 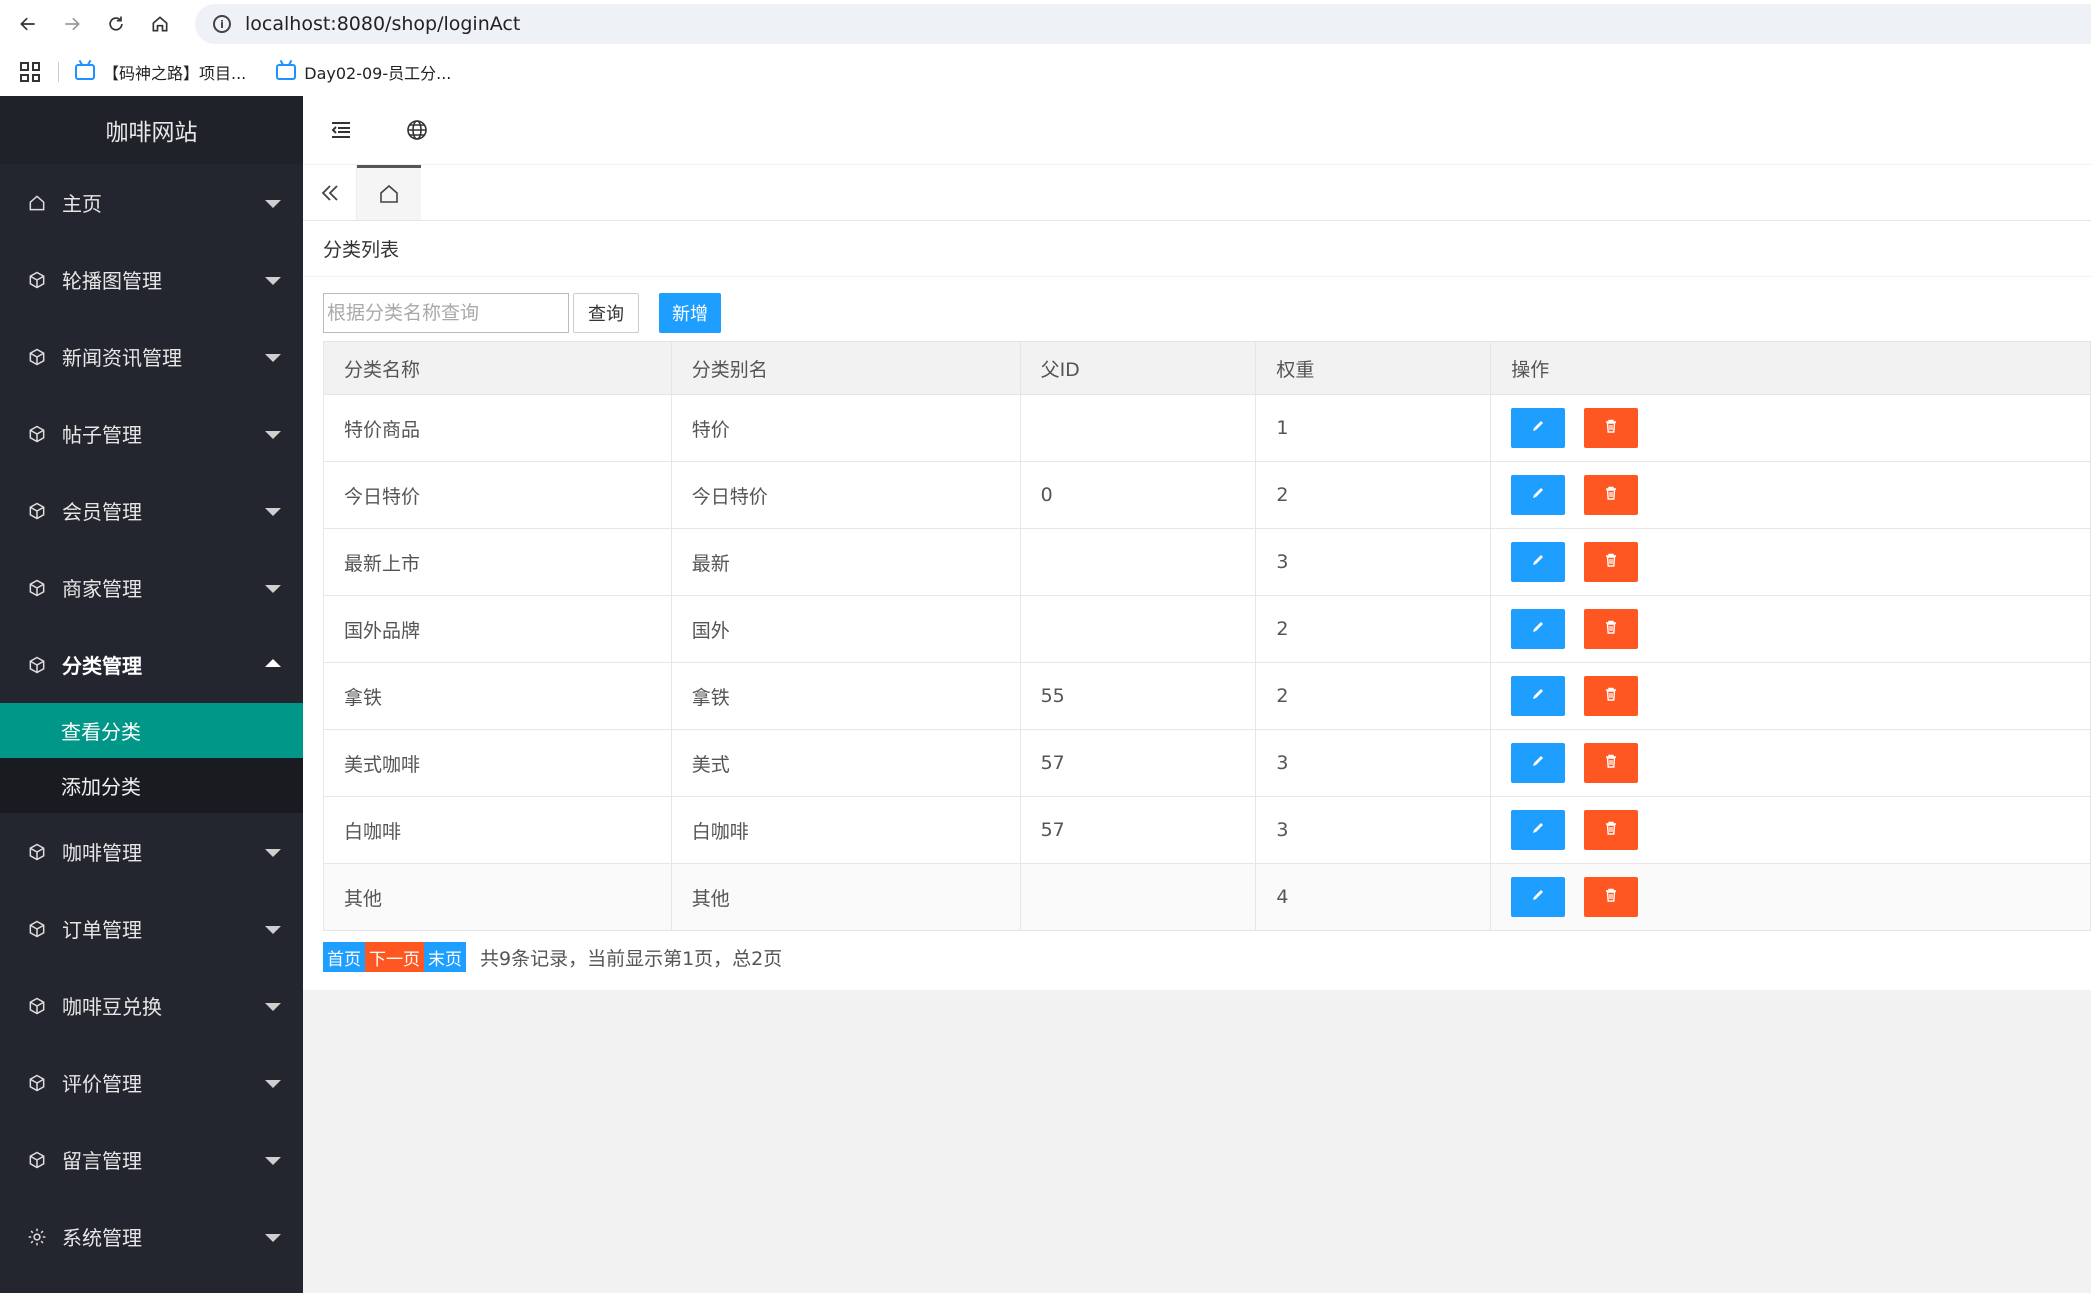 I want to click on table-cell, so click(x=1138, y=629).